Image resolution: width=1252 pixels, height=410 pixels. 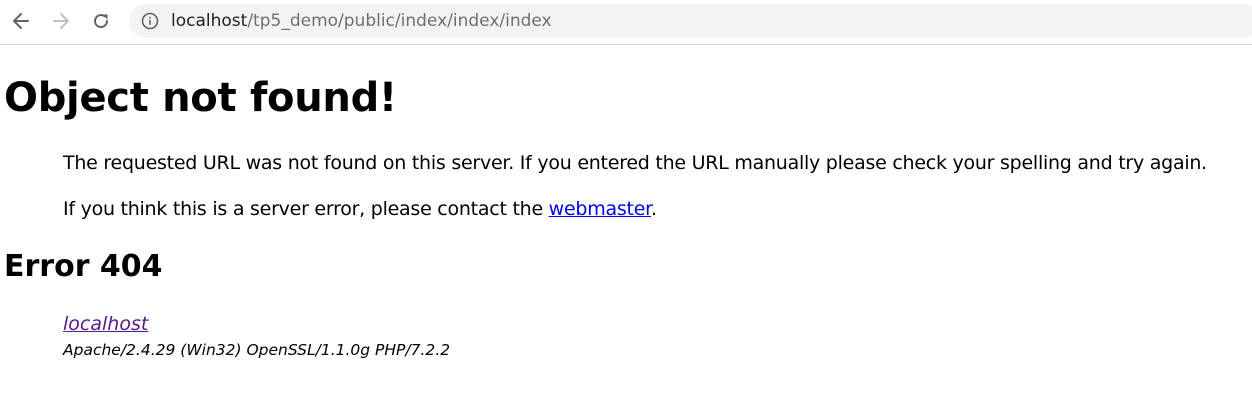 I want to click on forward-button, so click(x=61, y=21).